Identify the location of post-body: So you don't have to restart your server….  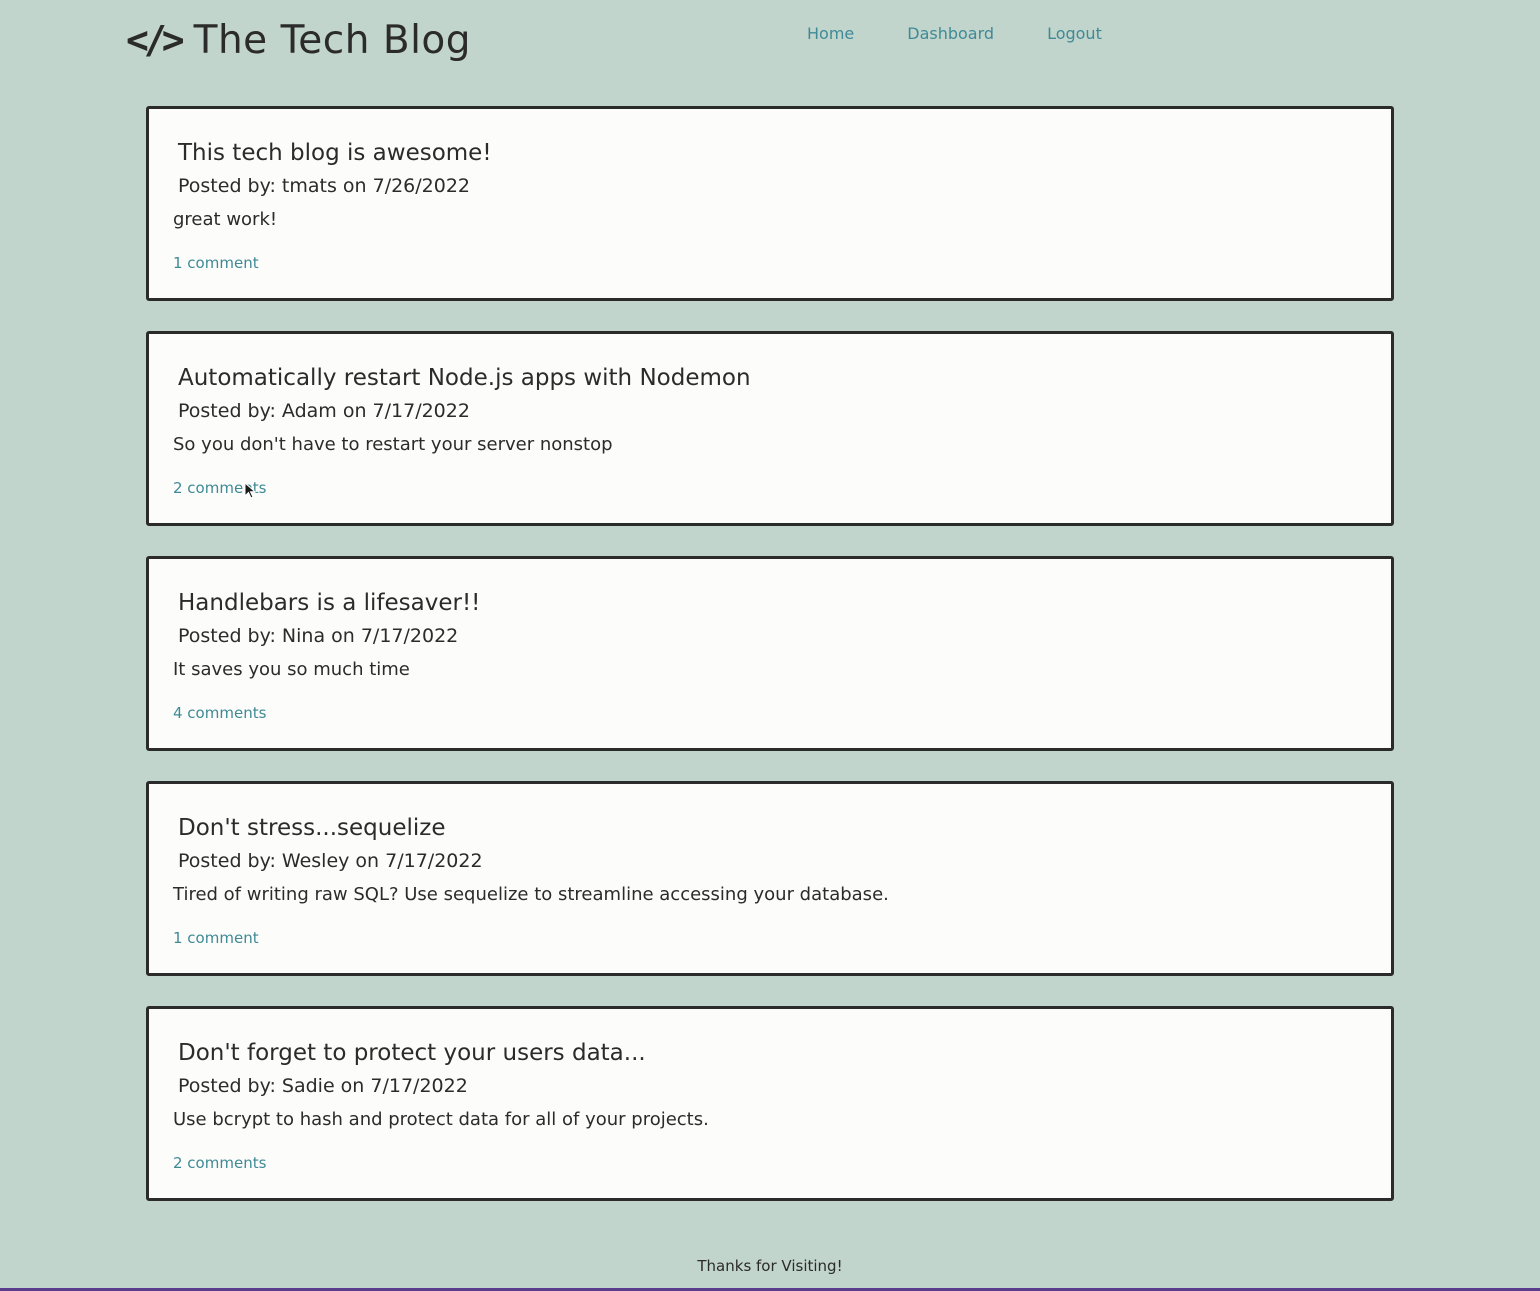
(393, 444).